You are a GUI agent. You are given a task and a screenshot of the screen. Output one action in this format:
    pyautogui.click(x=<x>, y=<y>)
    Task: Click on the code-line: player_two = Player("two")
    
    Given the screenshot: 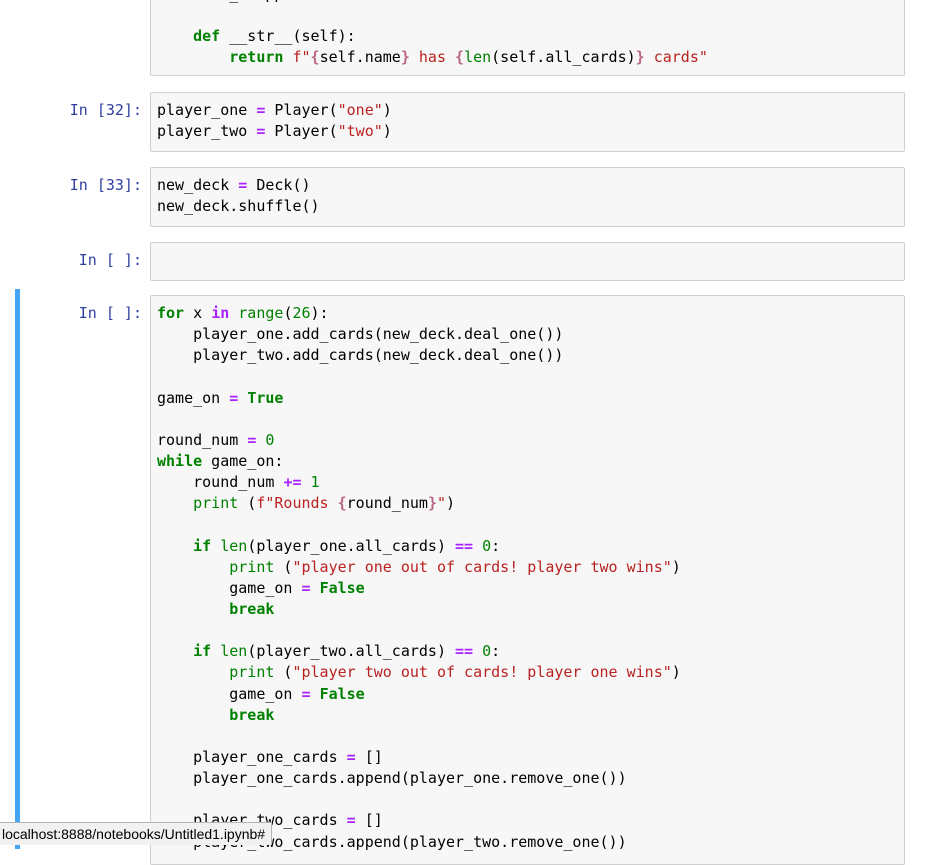 What is the action you would take?
    pyautogui.click(x=274, y=131)
    